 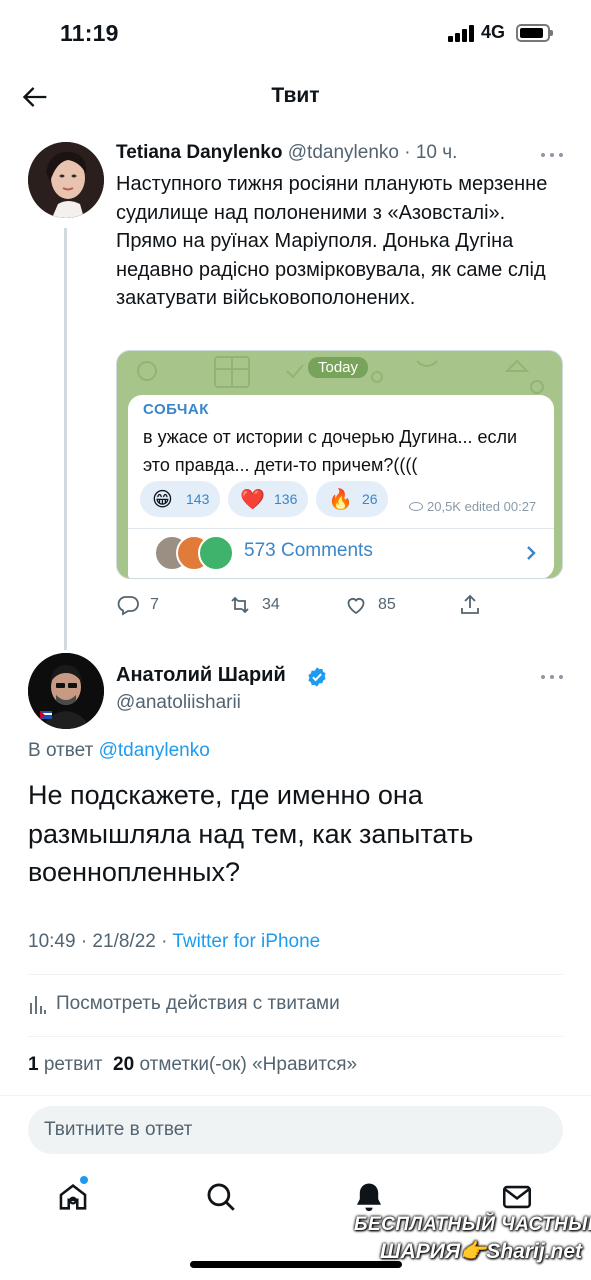 I want to click on main-author-handle: @anatoliisharii, so click(x=178, y=703).